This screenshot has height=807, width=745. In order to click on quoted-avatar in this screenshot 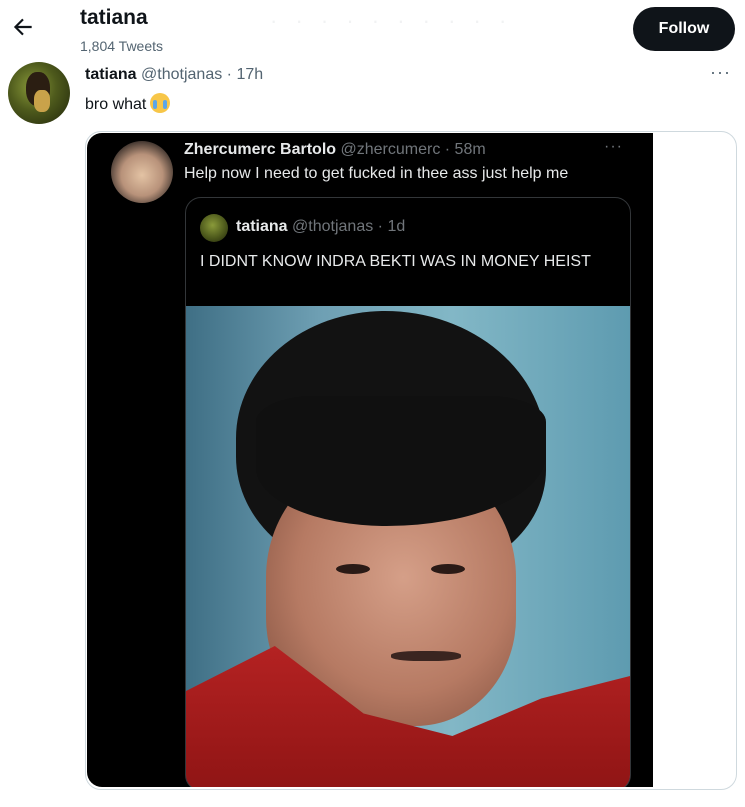, I will do `click(214, 228)`.